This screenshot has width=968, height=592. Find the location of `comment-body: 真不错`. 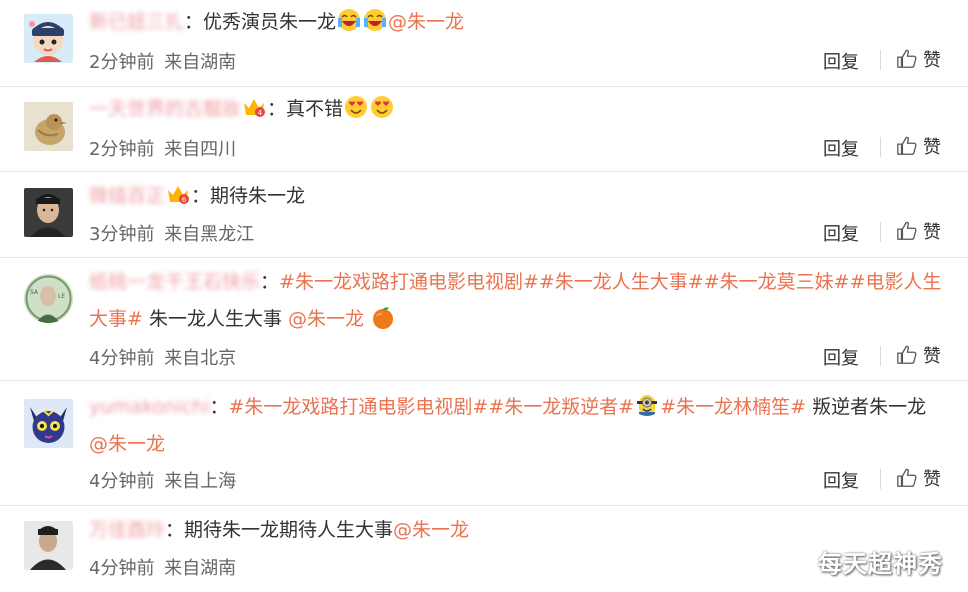

comment-body: 真不错 is located at coordinates (315, 109).